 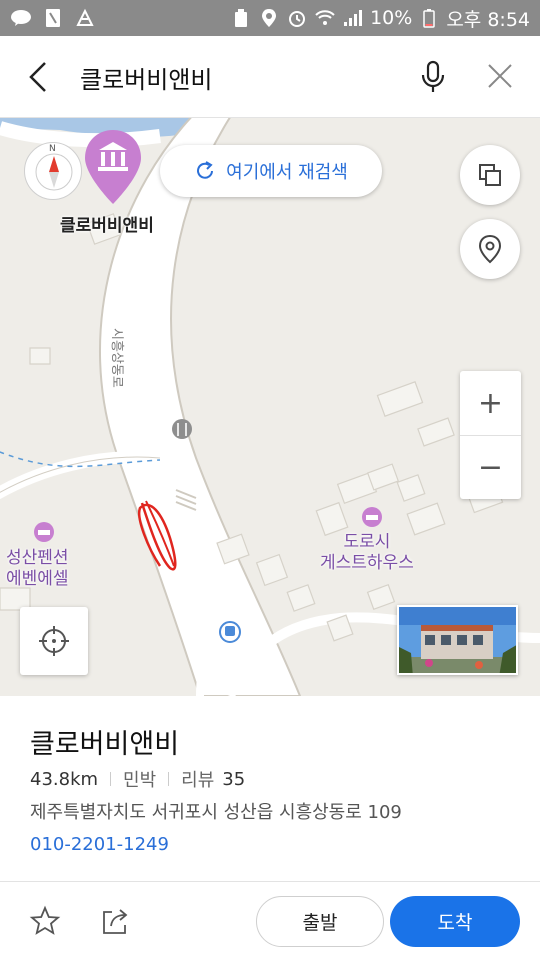 I want to click on location-icon, so click(x=269, y=18).